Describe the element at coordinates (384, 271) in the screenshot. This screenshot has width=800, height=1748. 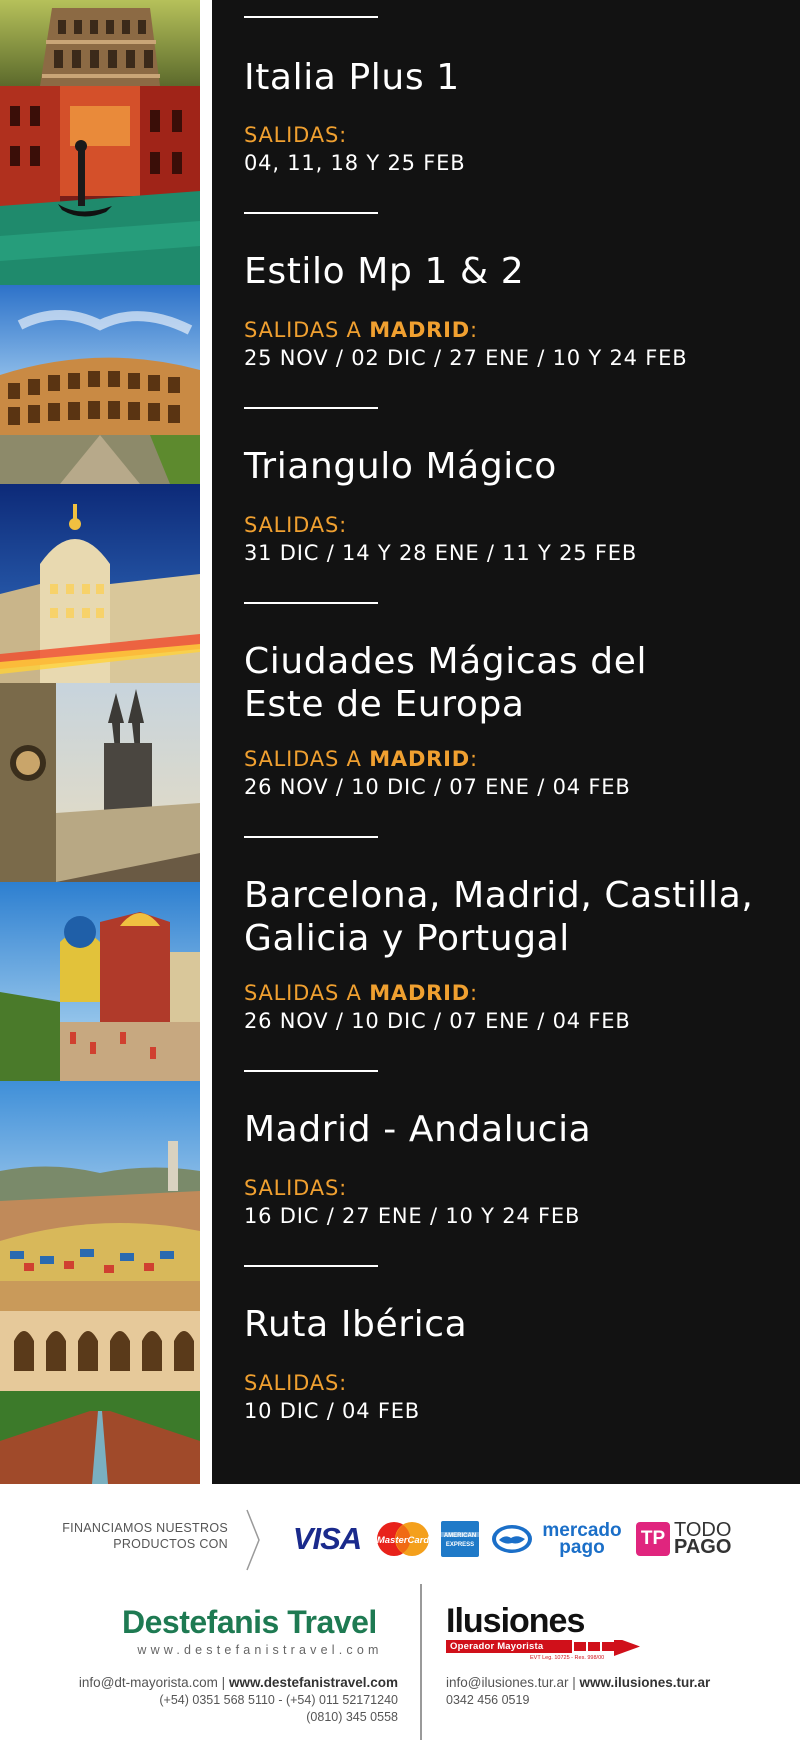
I see `tour-name: Estilo Mp 1 & 2` at that location.